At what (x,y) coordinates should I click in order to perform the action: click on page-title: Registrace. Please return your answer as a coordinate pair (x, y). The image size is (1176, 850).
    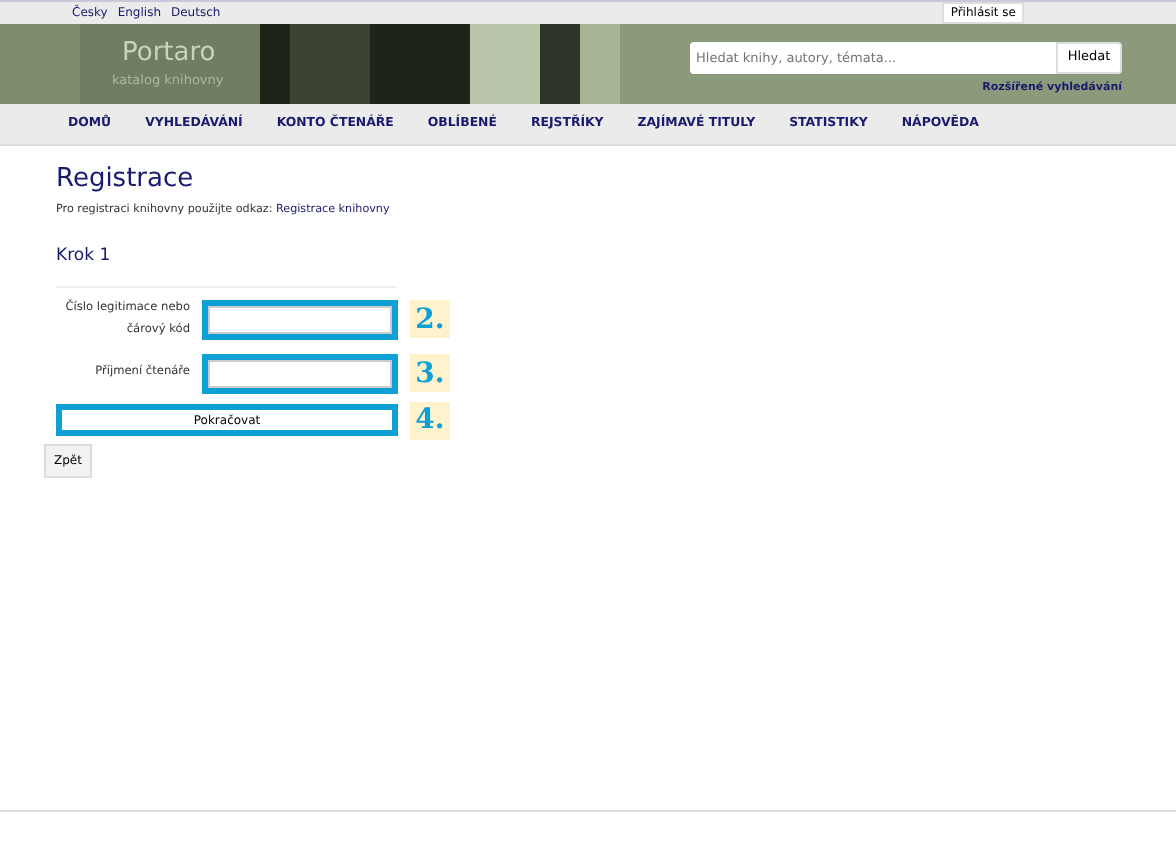
    Looking at the image, I should click on (126, 180).